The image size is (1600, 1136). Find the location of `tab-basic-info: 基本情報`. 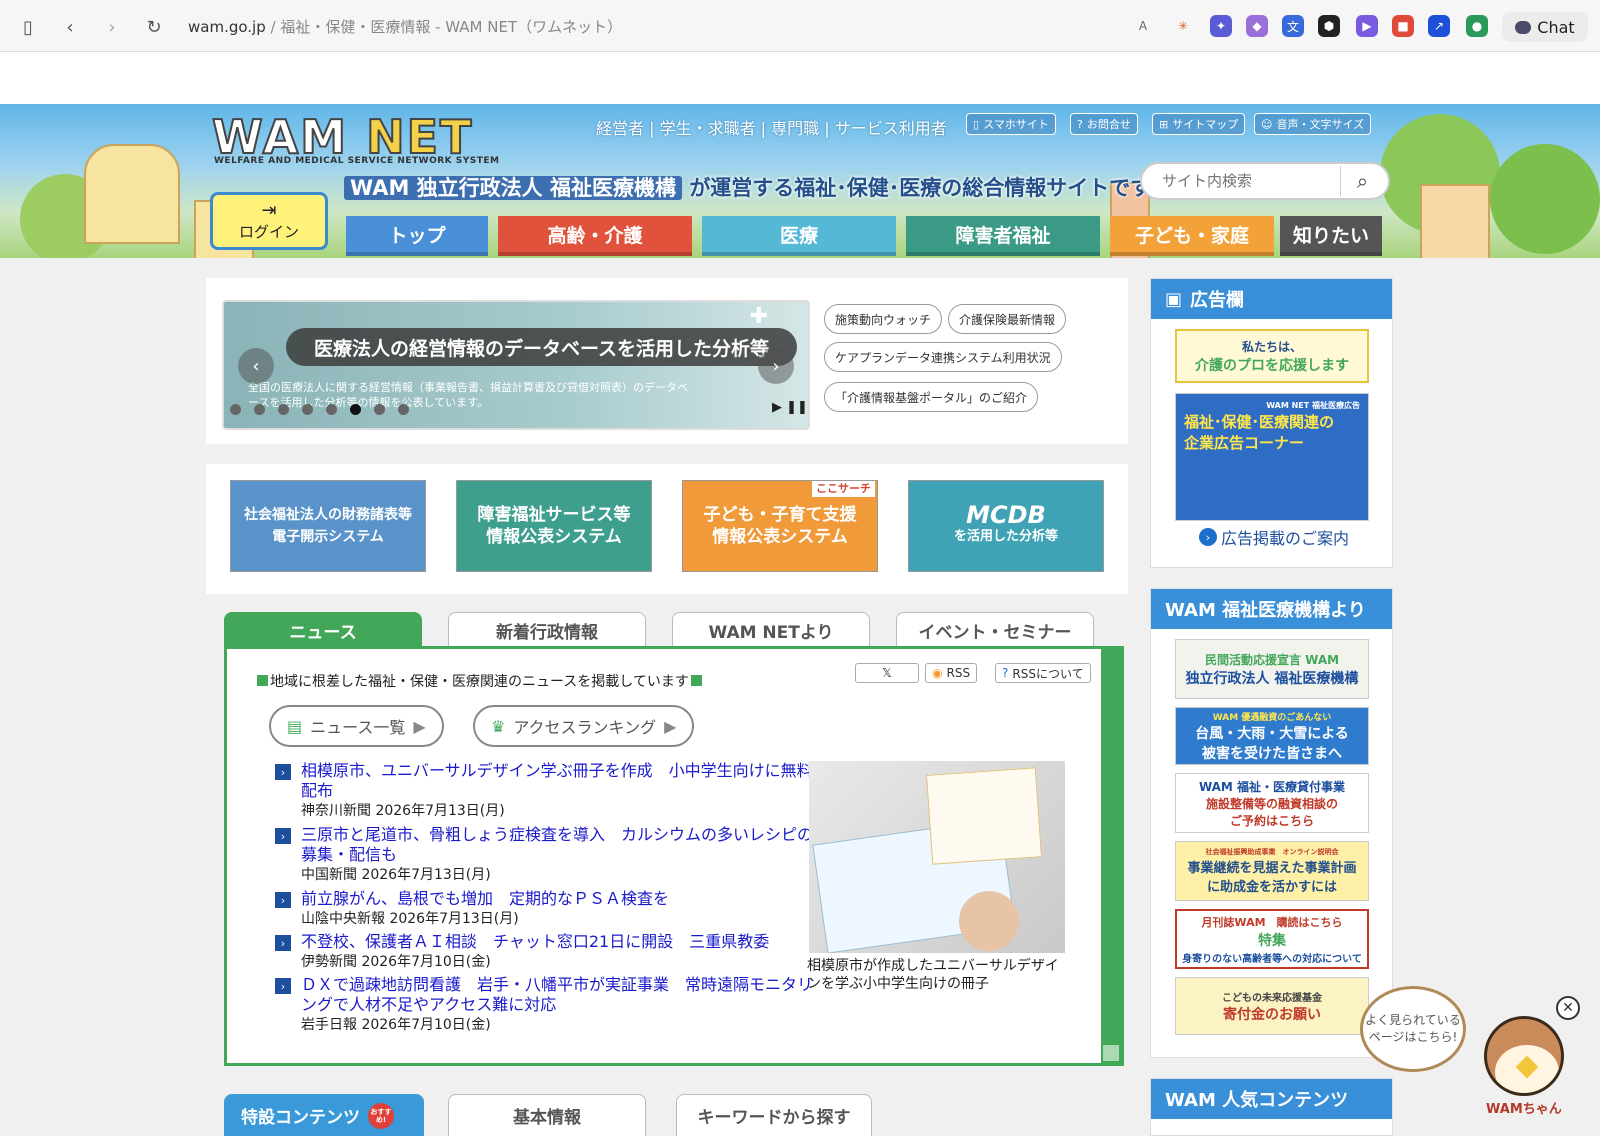

tab-basic-info: 基本情報 is located at coordinates (547, 1115).